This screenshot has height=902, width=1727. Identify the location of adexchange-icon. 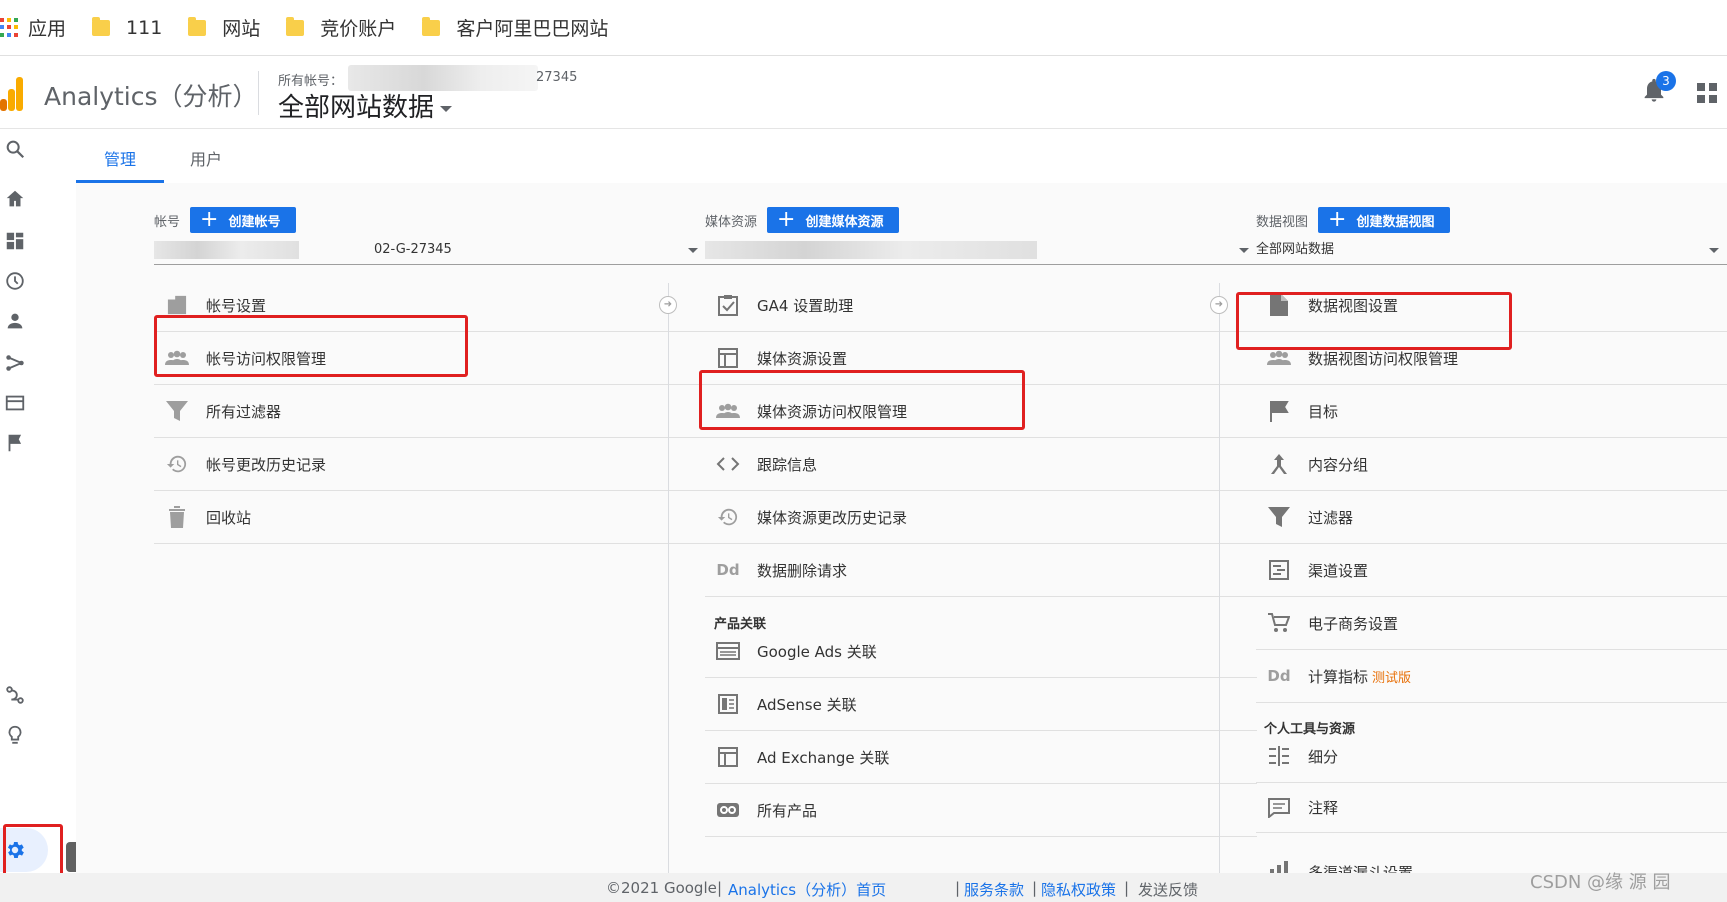
(728, 757).